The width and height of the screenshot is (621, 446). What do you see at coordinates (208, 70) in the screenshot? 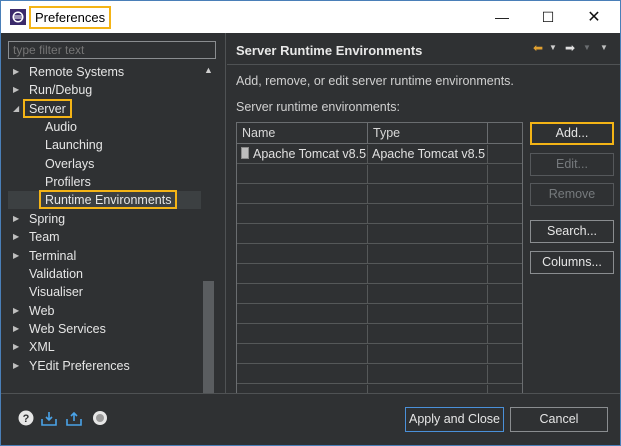
I see `scroll-up-icon: ▲` at bounding box center [208, 70].